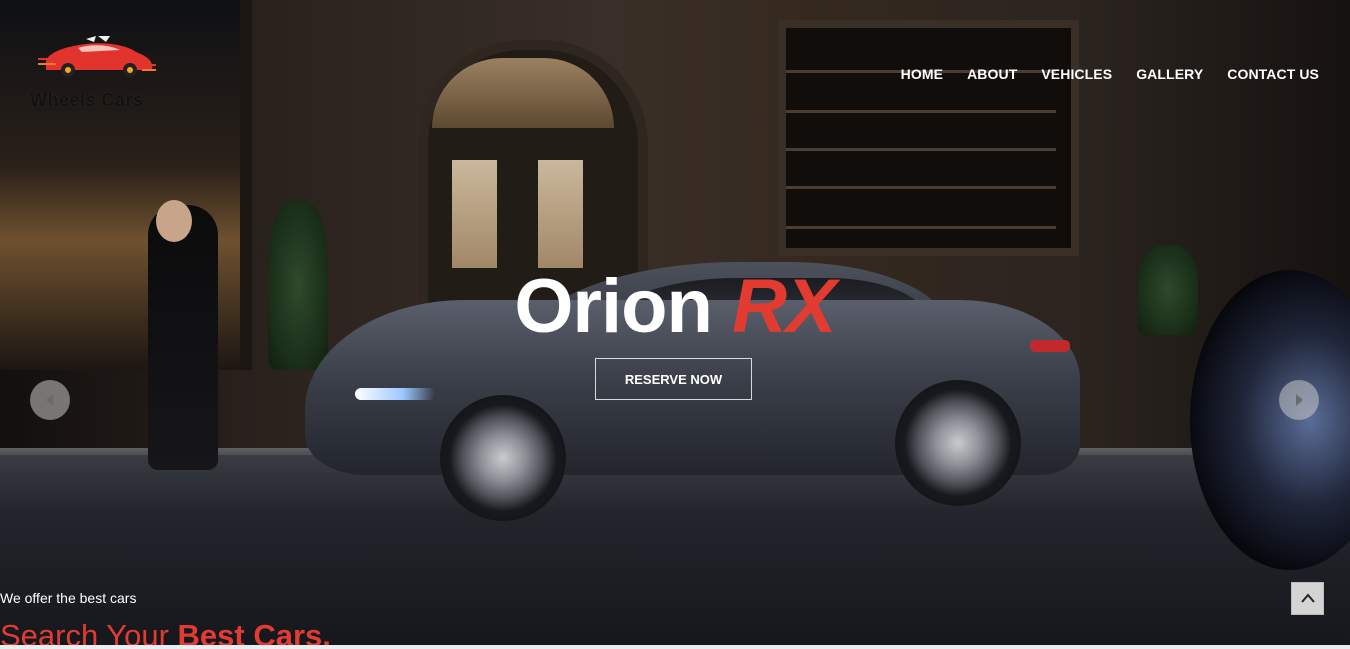 The image size is (1350, 649). Describe the element at coordinates (1273, 74) in the screenshot. I see `nav-contact-us: CONTACT US` at that location.